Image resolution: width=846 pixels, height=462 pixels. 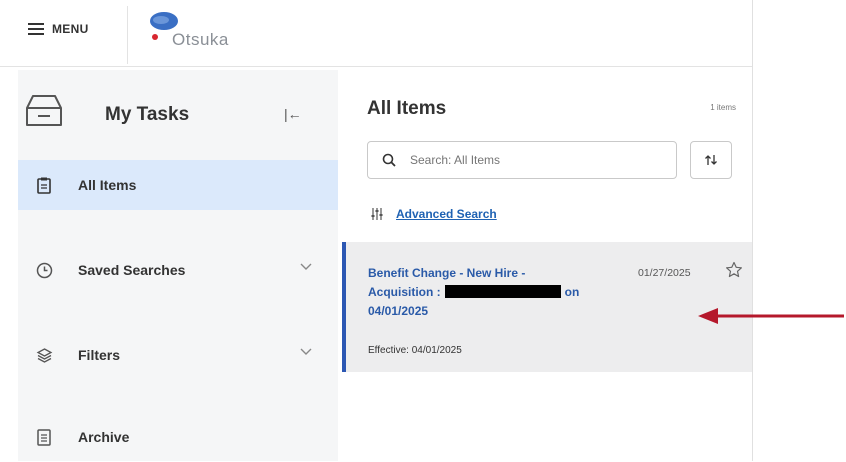 I want to click on redaction-bar, so click(x=502, y=291).